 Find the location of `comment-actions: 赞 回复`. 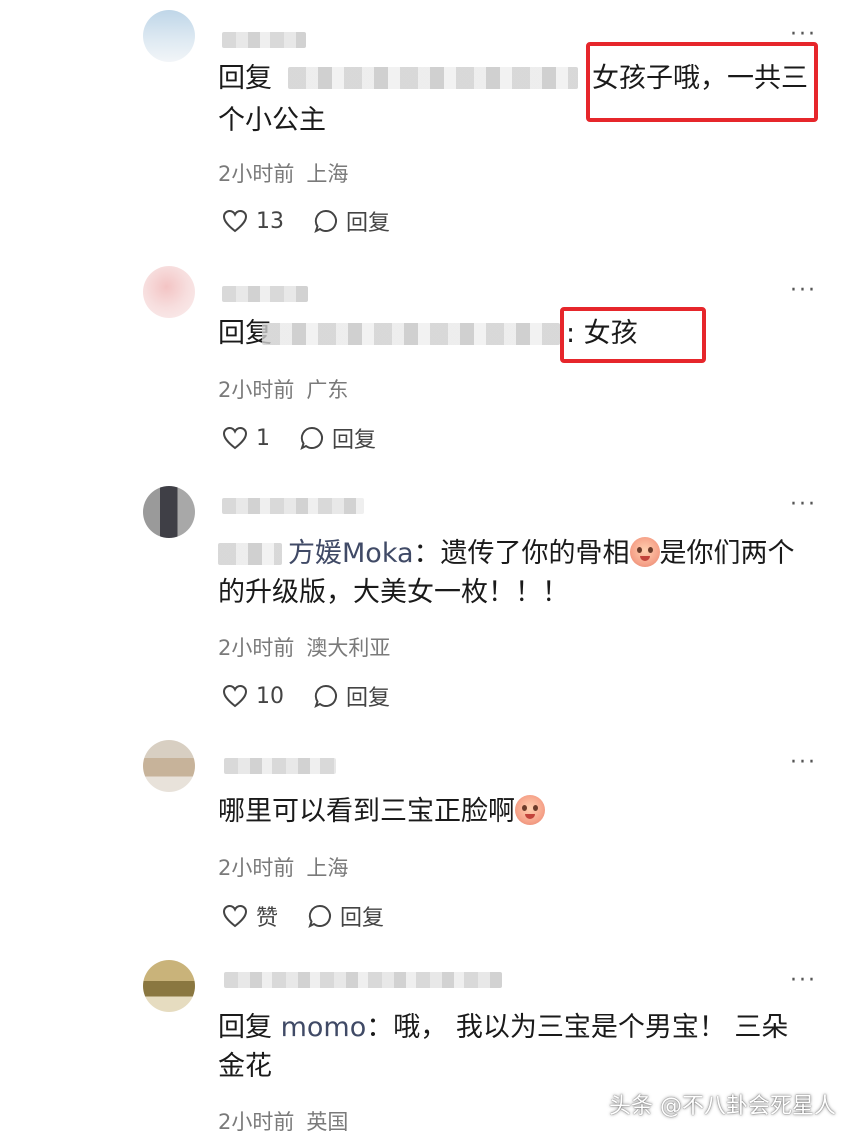

comment-actions: 赞 回复 is located at coordinates (318, 916).